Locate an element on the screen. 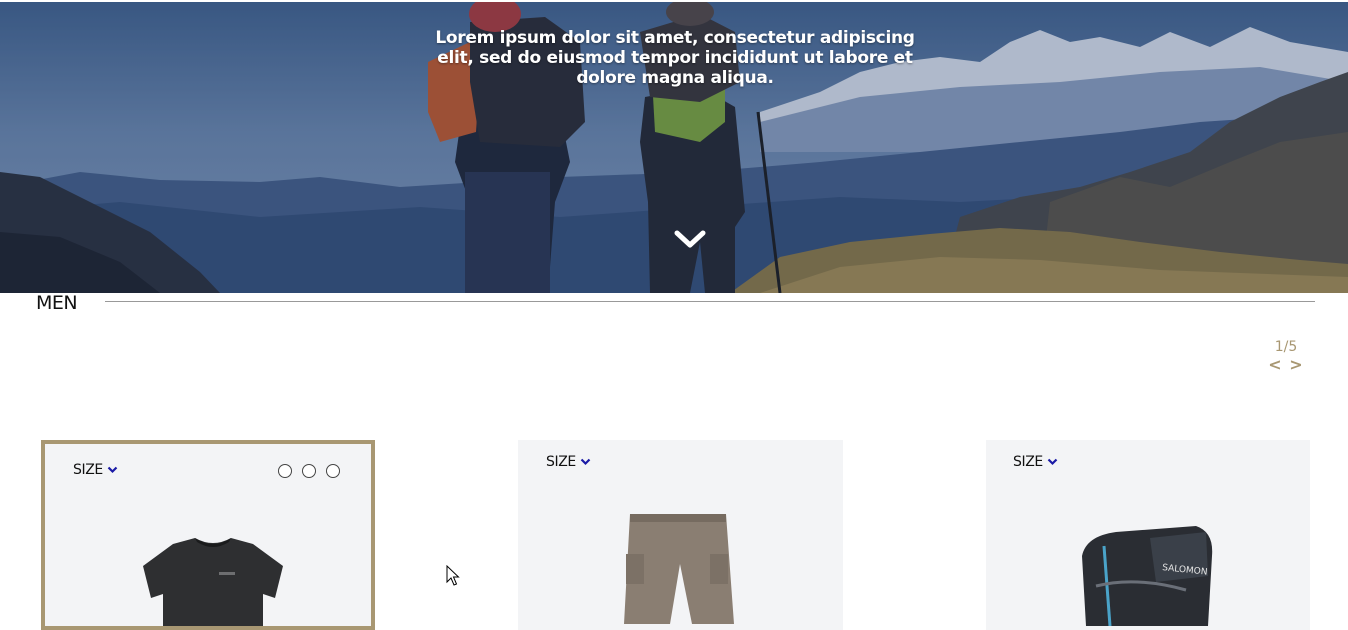 This screenshot has height=630, width=1348. product-card: SIZE SALOMON is located at coordinates (1148, 535).